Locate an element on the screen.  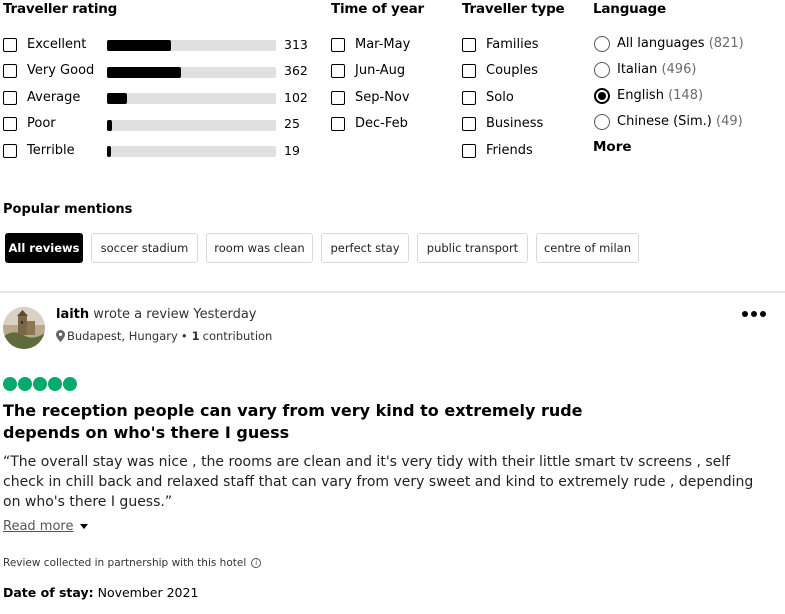
language-label: All languages (821) is located at coordinates (680, 44).